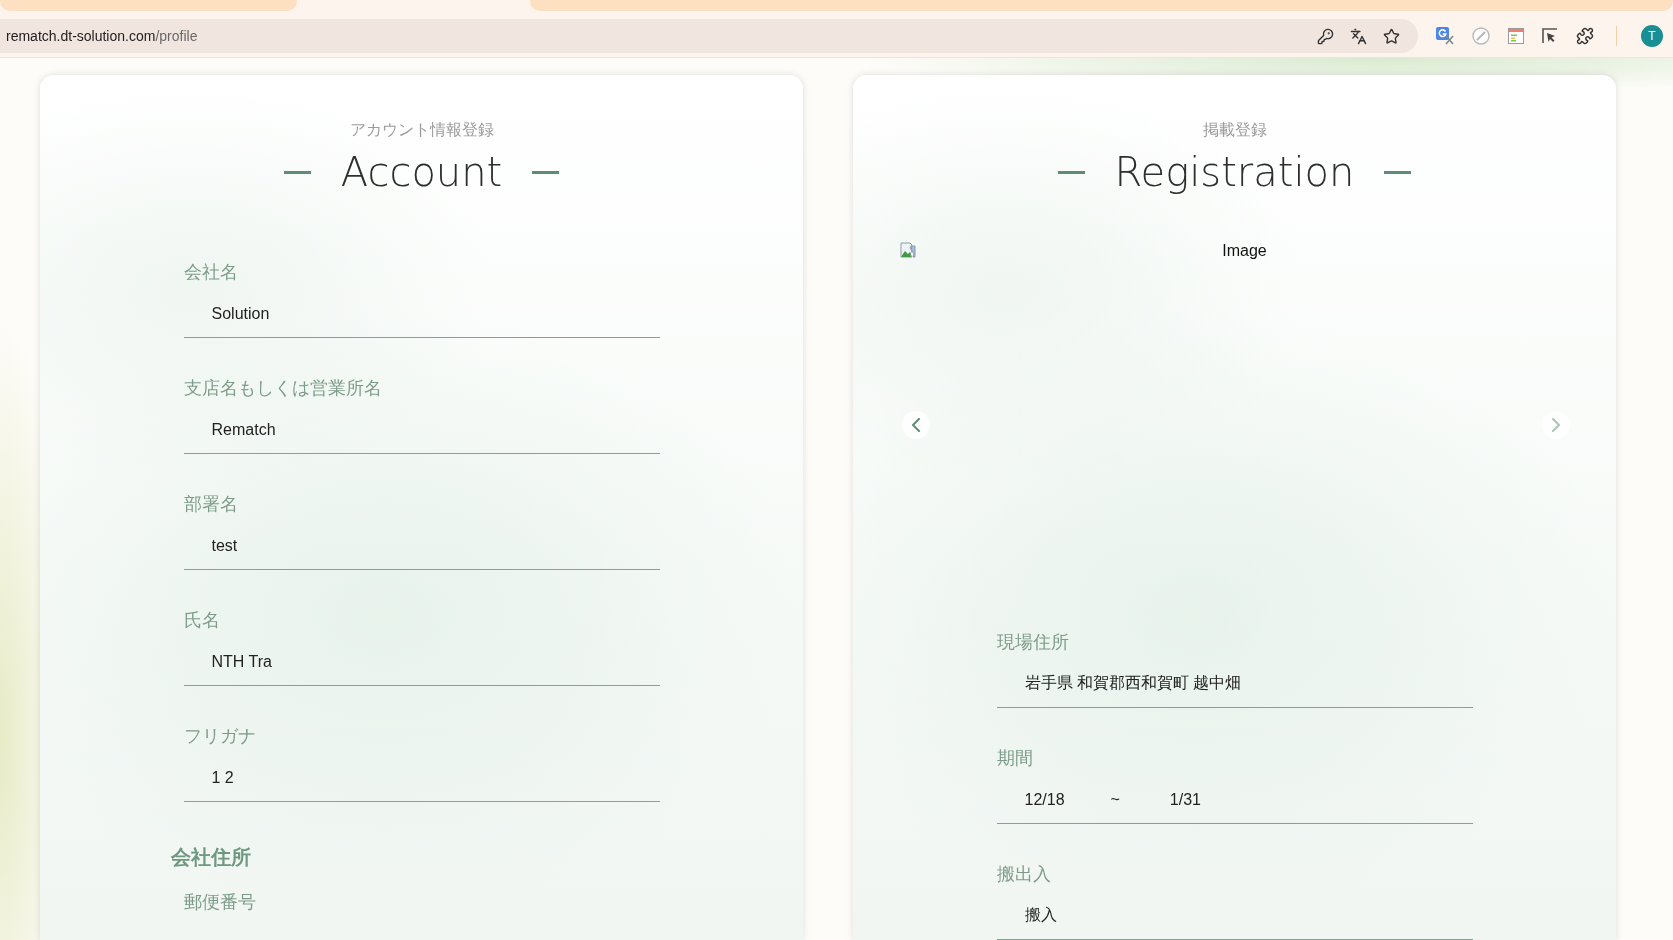 This screenshot has width=1673, height=940. Describe the element at coordinates (219, 902) in the screenshot. I see `field-label: 郵便番号` at that location.